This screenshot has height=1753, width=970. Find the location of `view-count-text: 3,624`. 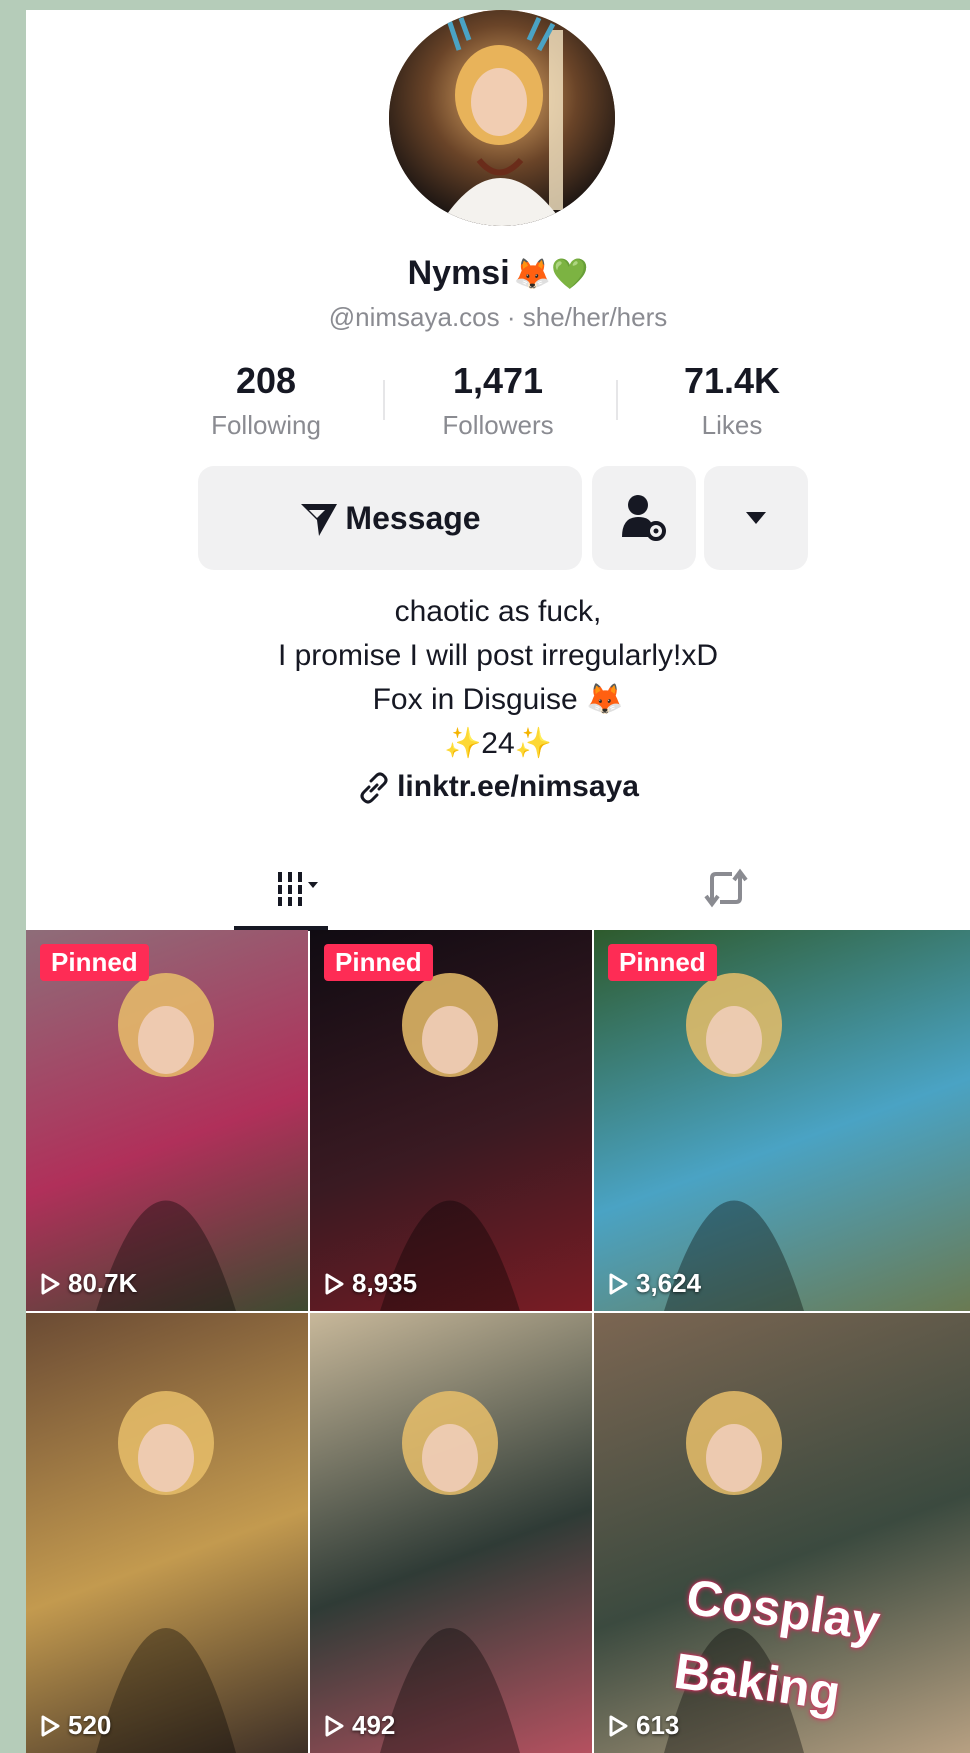

view-count-text: 3,624 is located at coordinates (669, 1283).